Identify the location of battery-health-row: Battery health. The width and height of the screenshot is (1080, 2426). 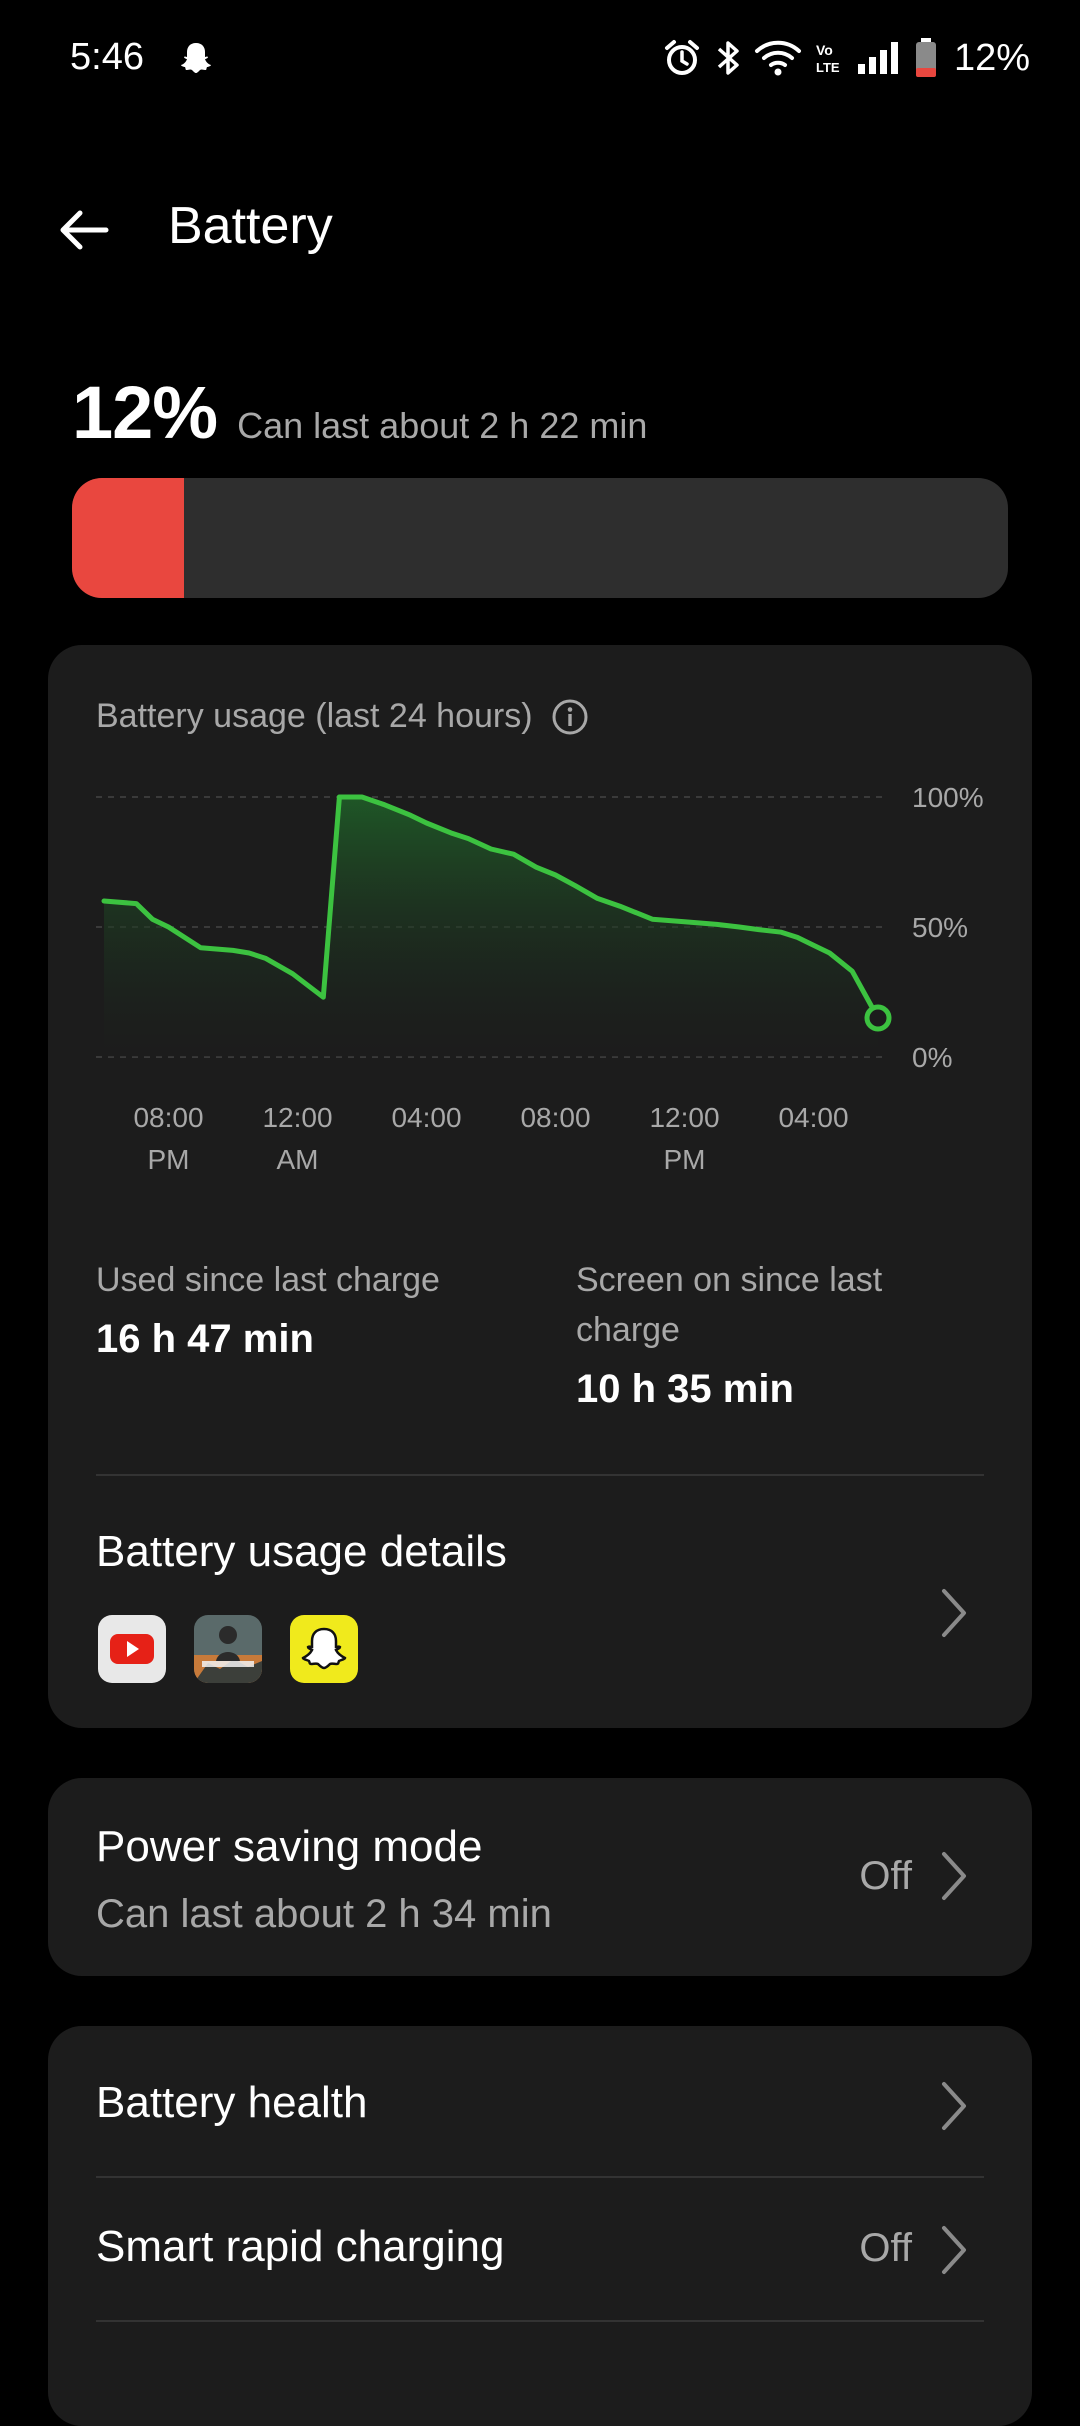
(540, 2100).